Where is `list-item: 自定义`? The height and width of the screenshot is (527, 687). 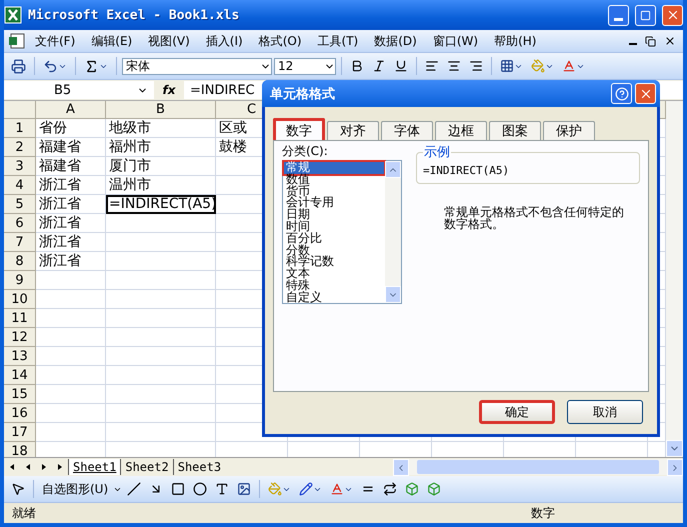 list-item: 自定义 is located at coordinates (334, 298).